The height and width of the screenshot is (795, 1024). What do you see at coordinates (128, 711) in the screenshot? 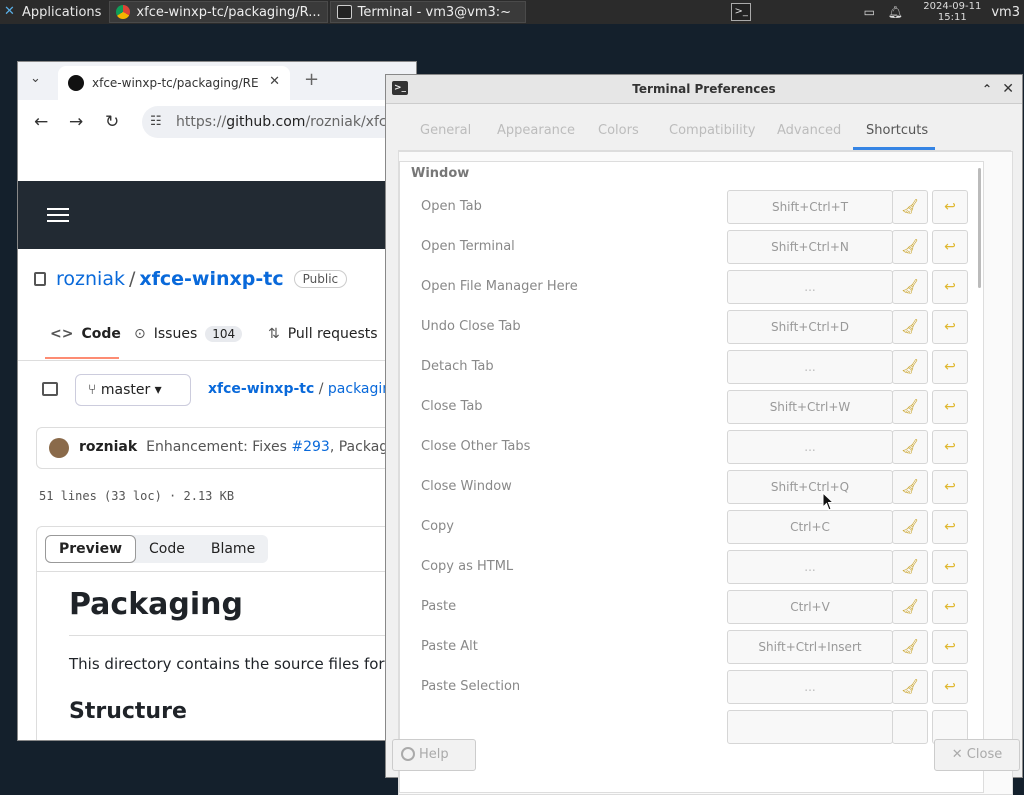
I see `readme-subheading: Structure` at bounding box center [128, 711].